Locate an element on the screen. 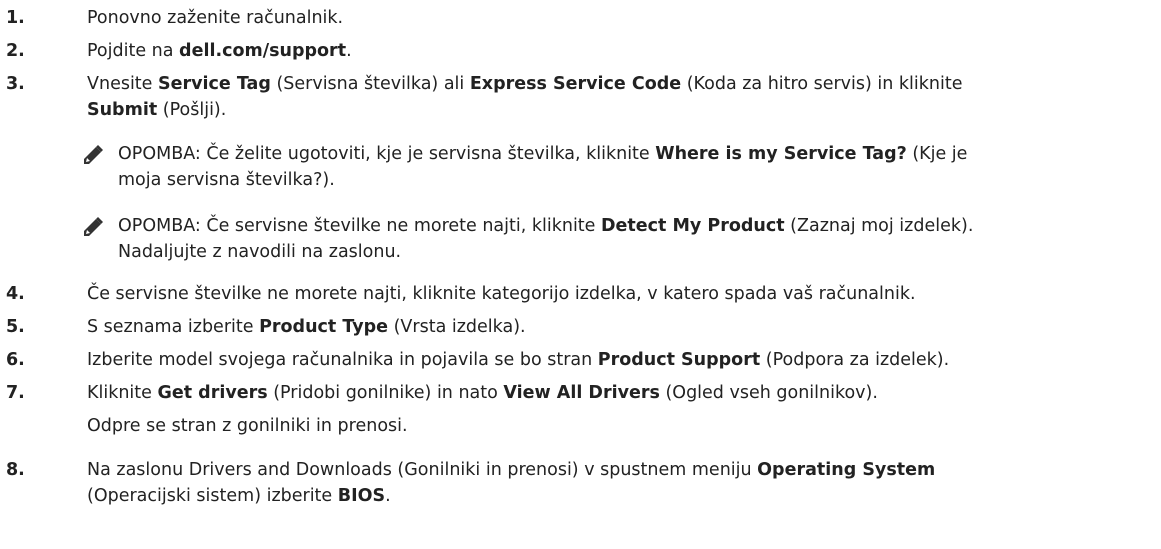 This screenshot has height=549, width=1161. step-text: Ponovno zaženite računalnik. is located at coordinates (215, 18).